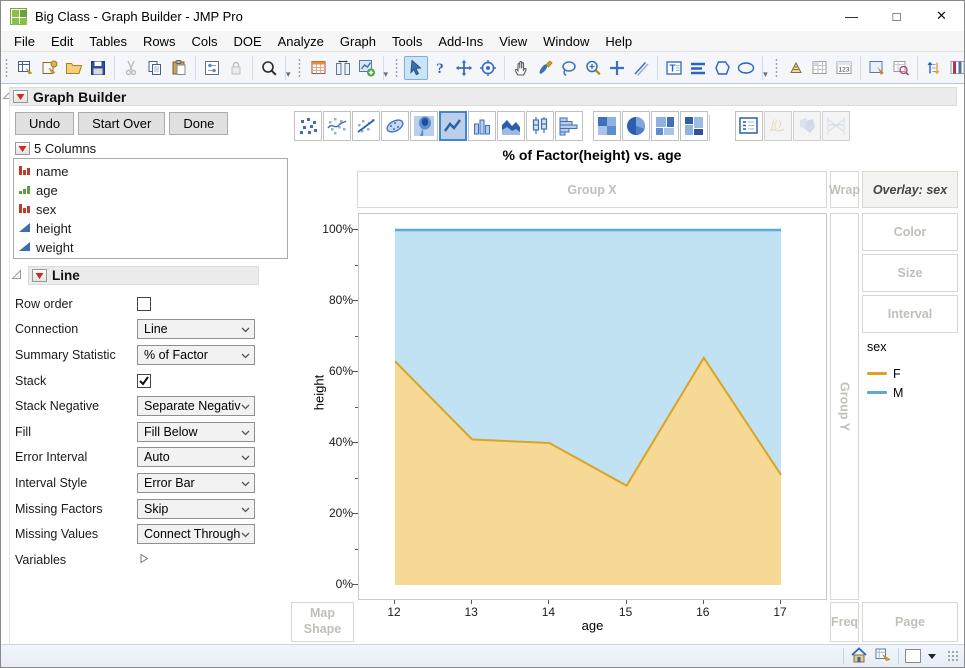  What do you see at coordinates (636, 126) in the screenshot?
I see `pie-element-icon` at bounding box center [636, 126].